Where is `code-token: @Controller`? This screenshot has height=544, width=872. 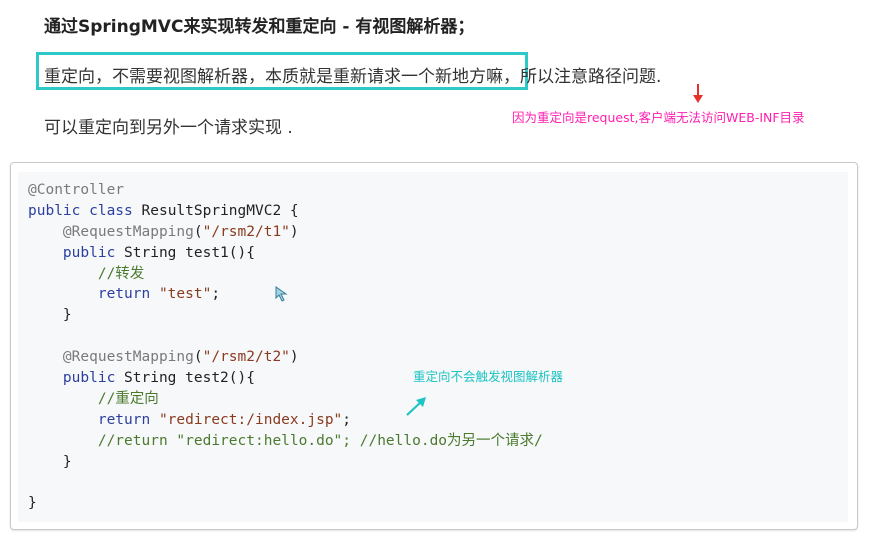 code-token: @Controller is located at coordinates (76, 190).